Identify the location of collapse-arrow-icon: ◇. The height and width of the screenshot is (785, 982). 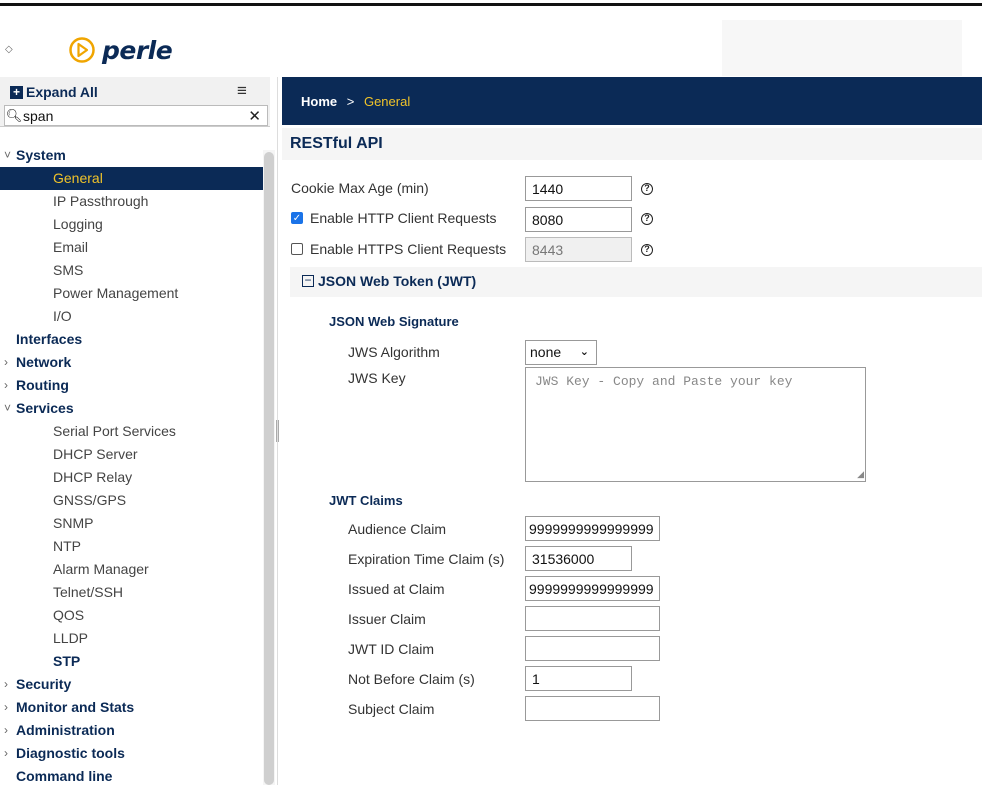
(9, 49).